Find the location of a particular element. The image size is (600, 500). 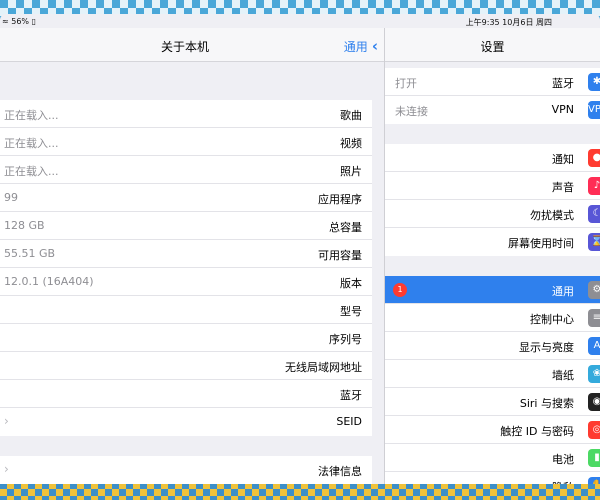

notifications-group: ● 通知 ♪ 声音 ☾ 勿扰模式 ⌛ 屏幕使用时间 is located at coordinates (492, 200).